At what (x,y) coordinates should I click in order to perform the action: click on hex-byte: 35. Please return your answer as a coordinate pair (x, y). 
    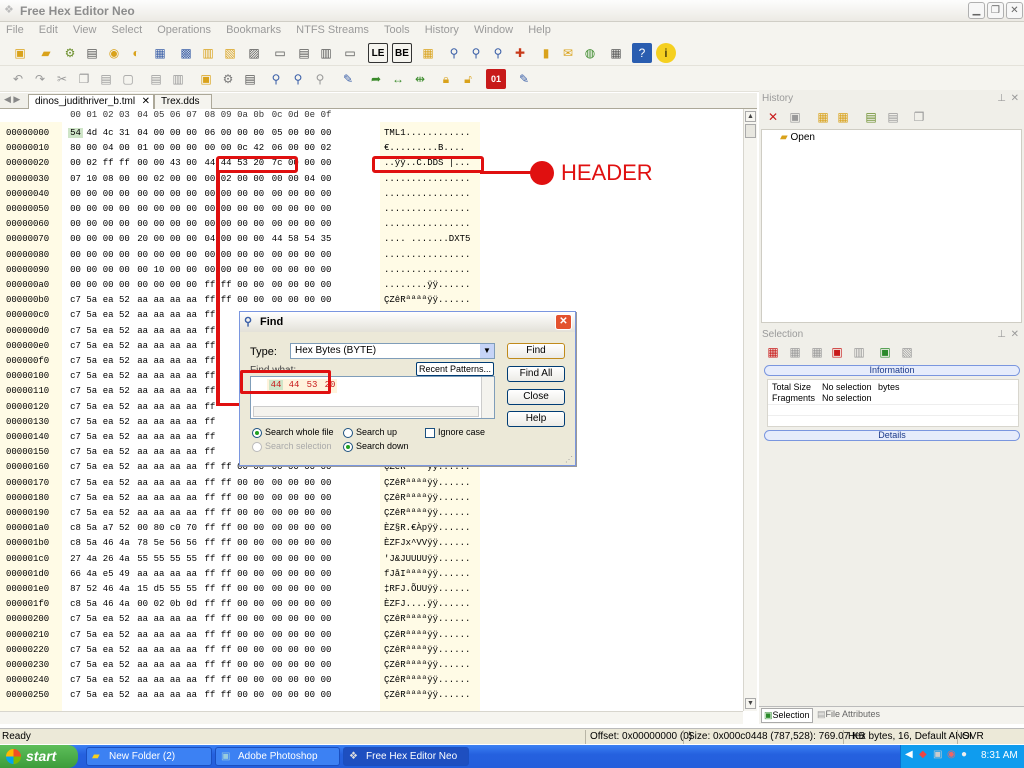
    Looking at the image, I should click on (326, 239).